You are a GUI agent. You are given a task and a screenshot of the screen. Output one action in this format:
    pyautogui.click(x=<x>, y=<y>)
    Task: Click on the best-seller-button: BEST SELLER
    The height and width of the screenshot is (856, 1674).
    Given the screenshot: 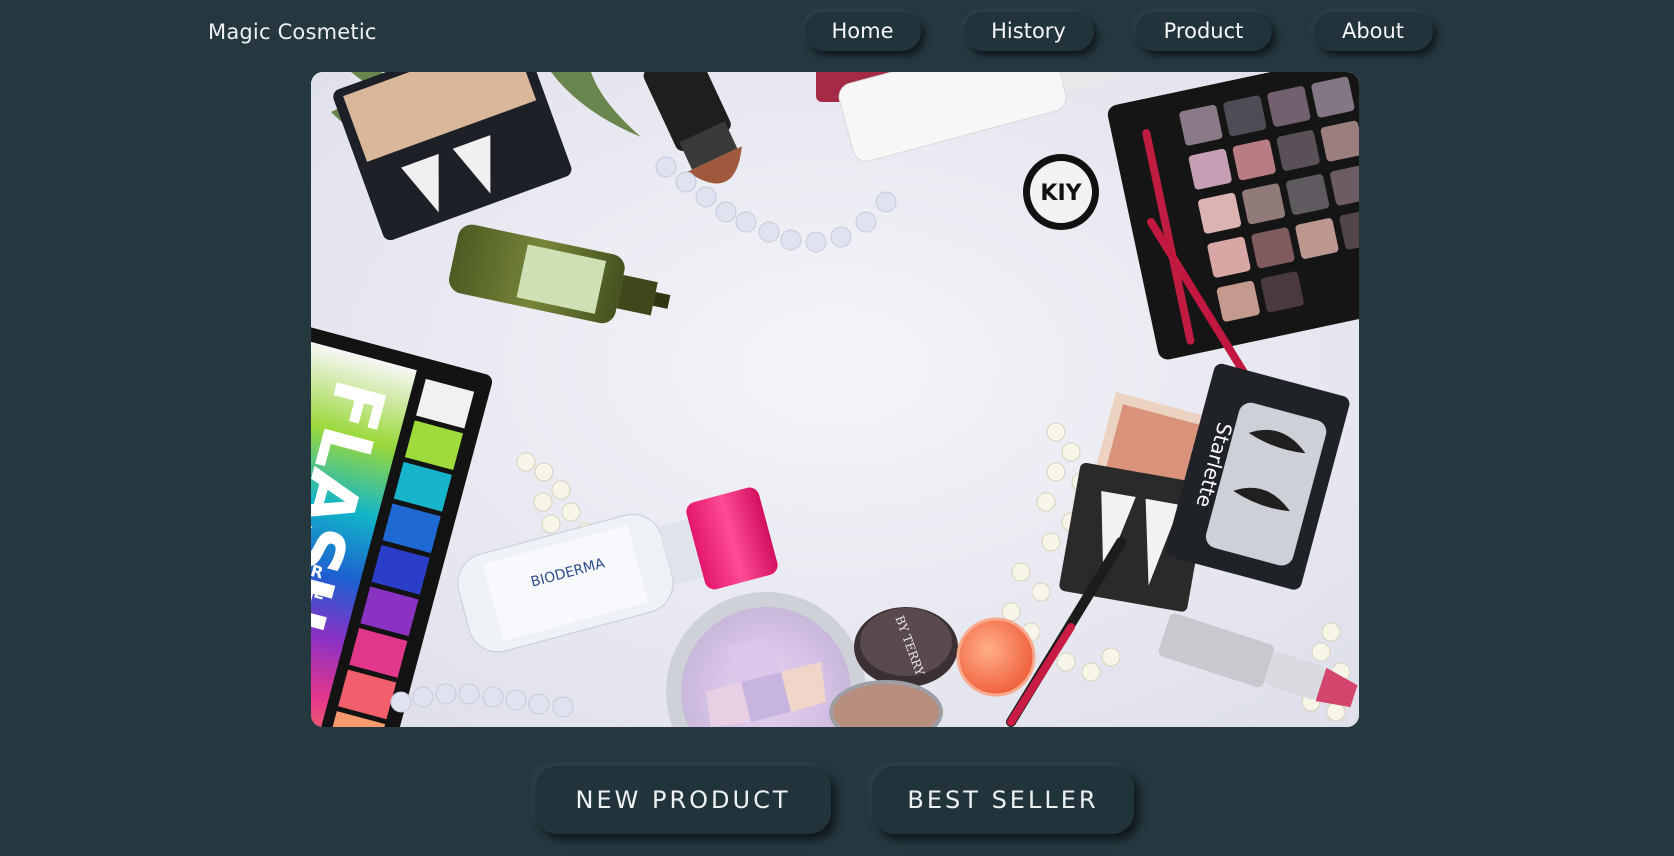 What is the action you would take?
    pyautogui.click(x=1003, y=800)
    